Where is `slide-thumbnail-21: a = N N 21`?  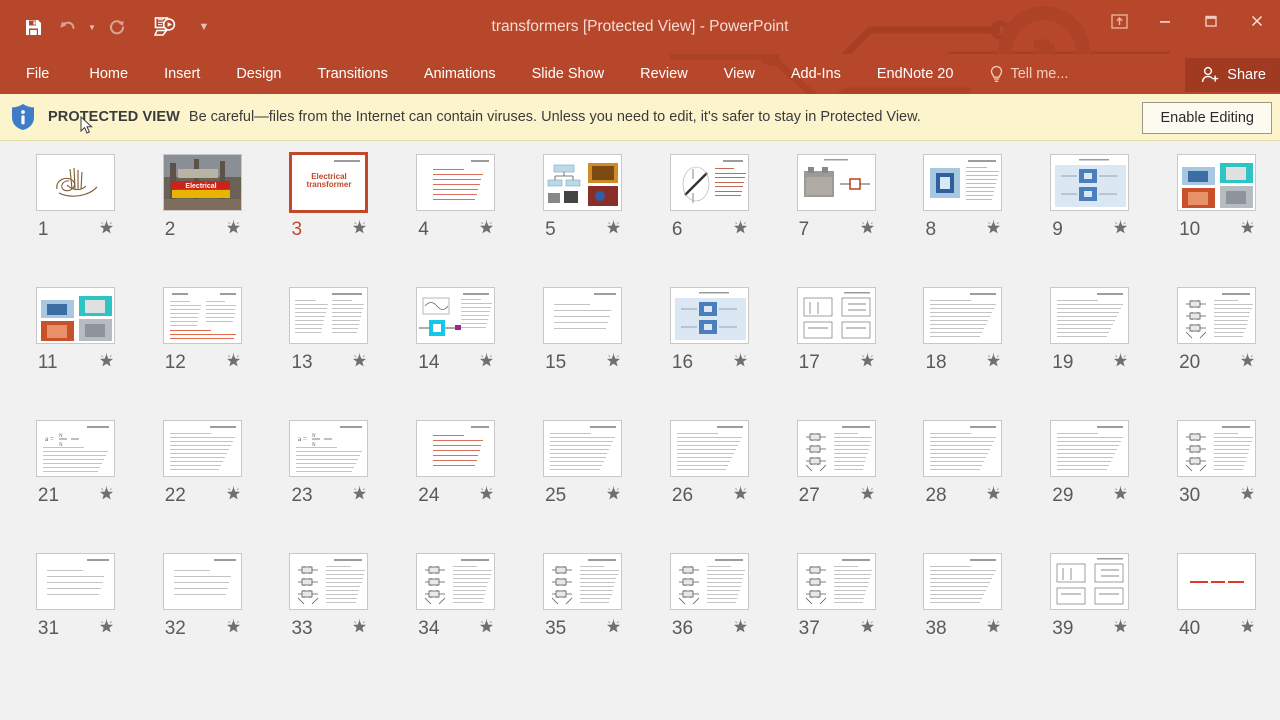 slide-thumbnail-21: a = N N 21 is located at coordinates (75, 486).